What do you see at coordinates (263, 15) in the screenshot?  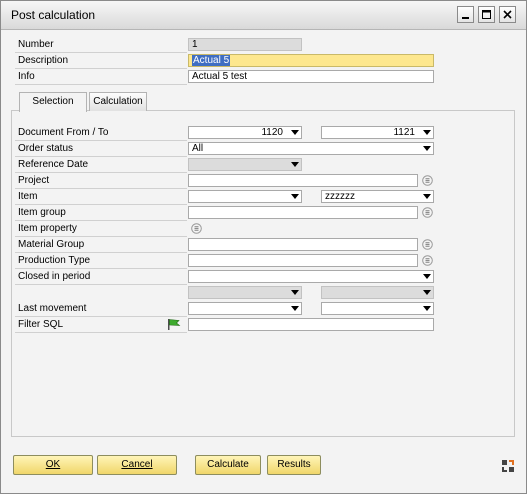 I see `title-bar: Post calculation` at bounding box center [263, 15].